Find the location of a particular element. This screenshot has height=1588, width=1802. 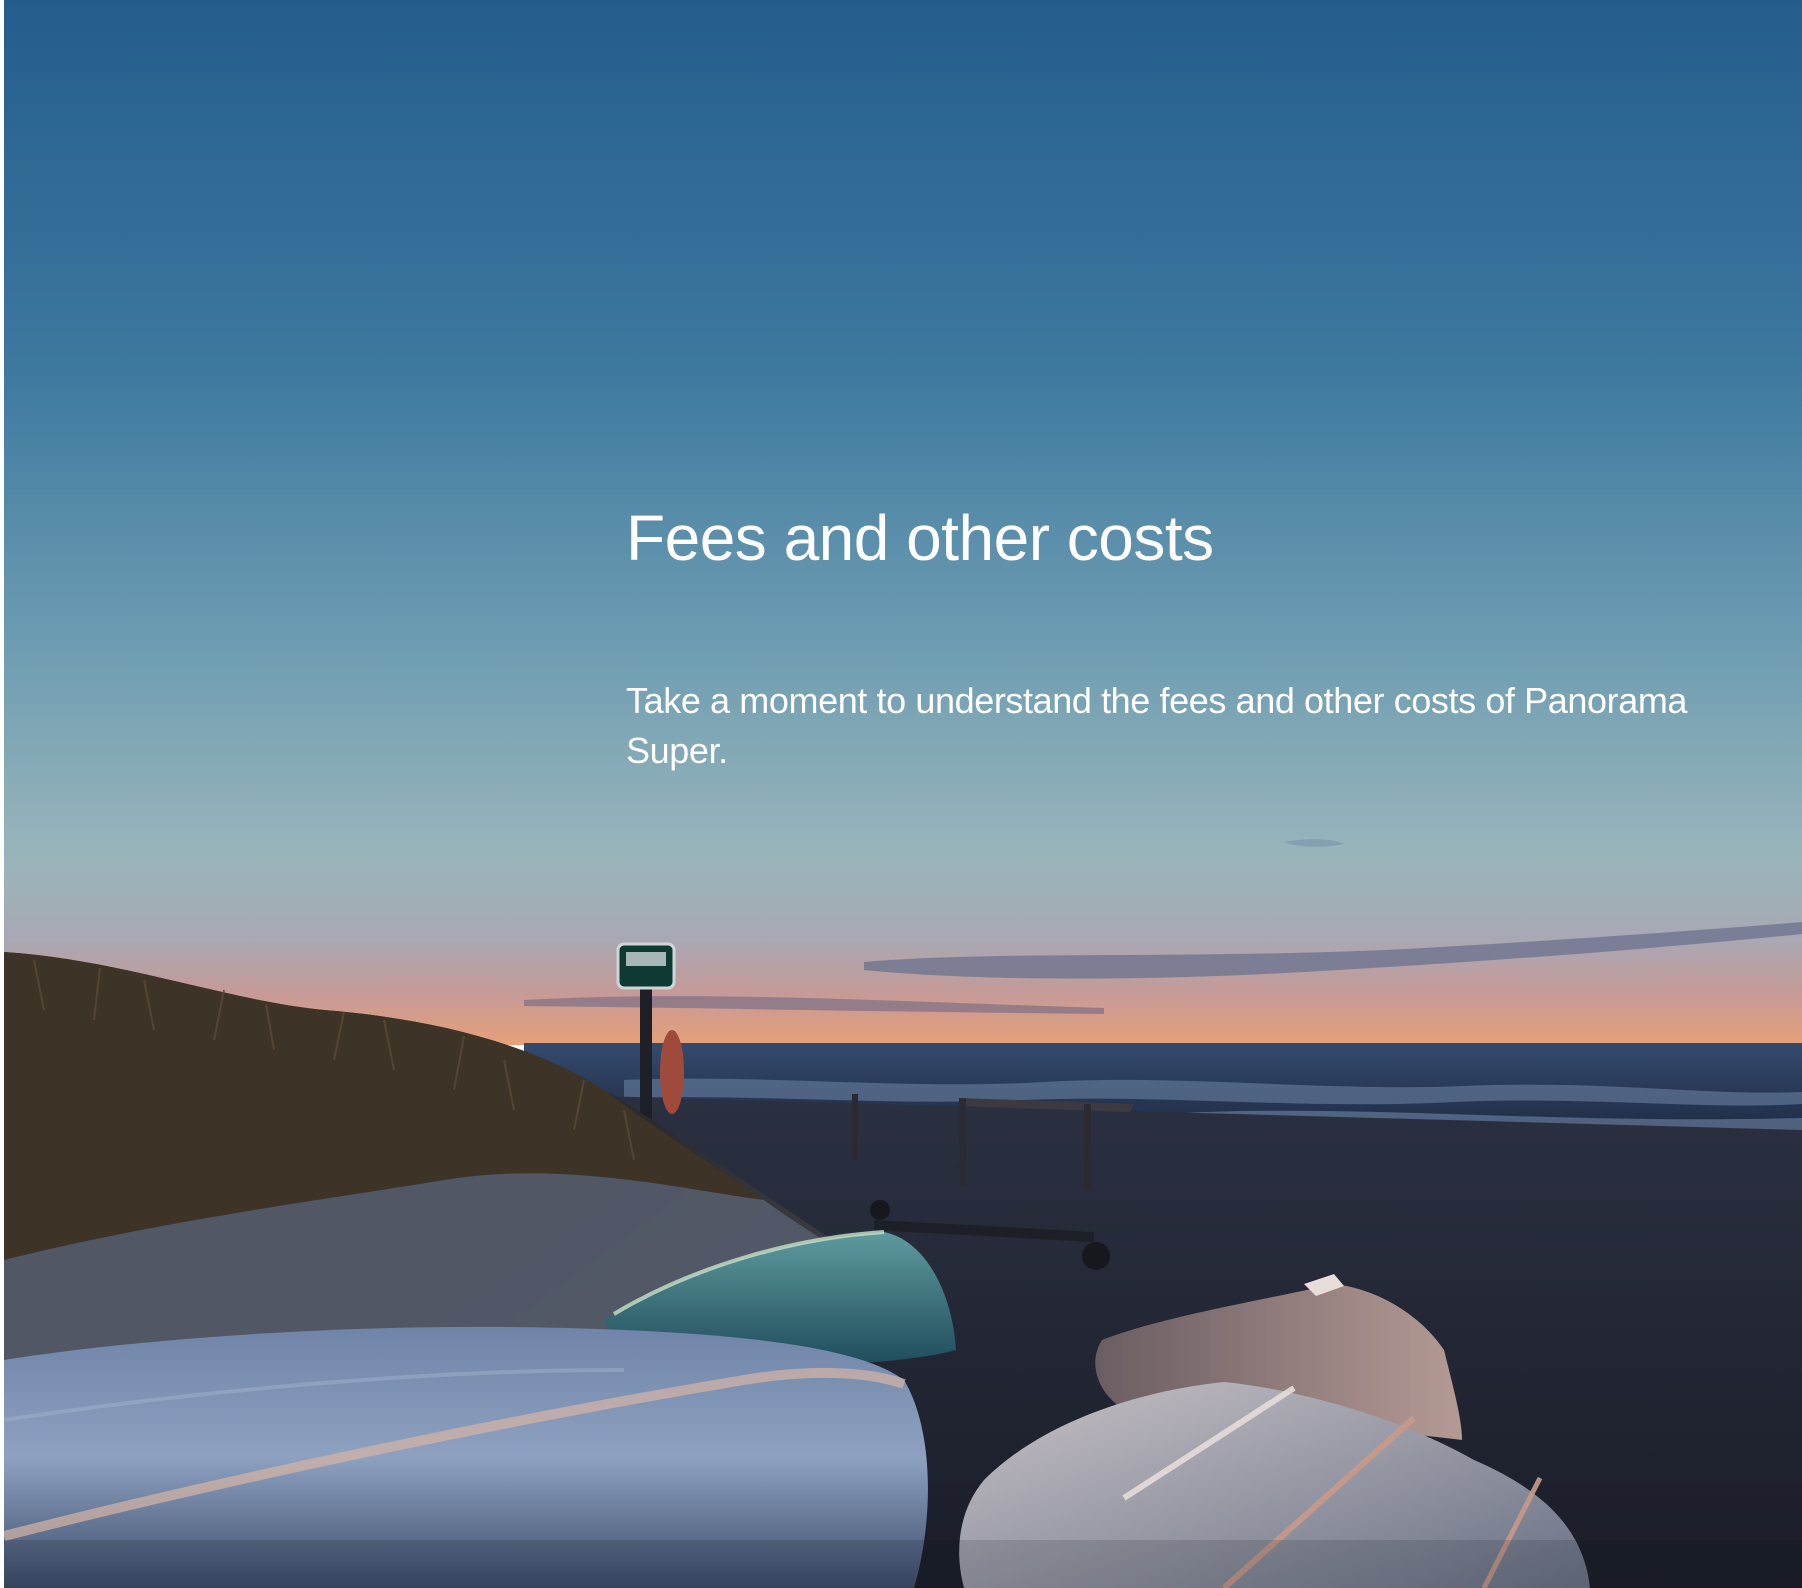

page-title: Fees and other costs is located at coordinates (920, 538).